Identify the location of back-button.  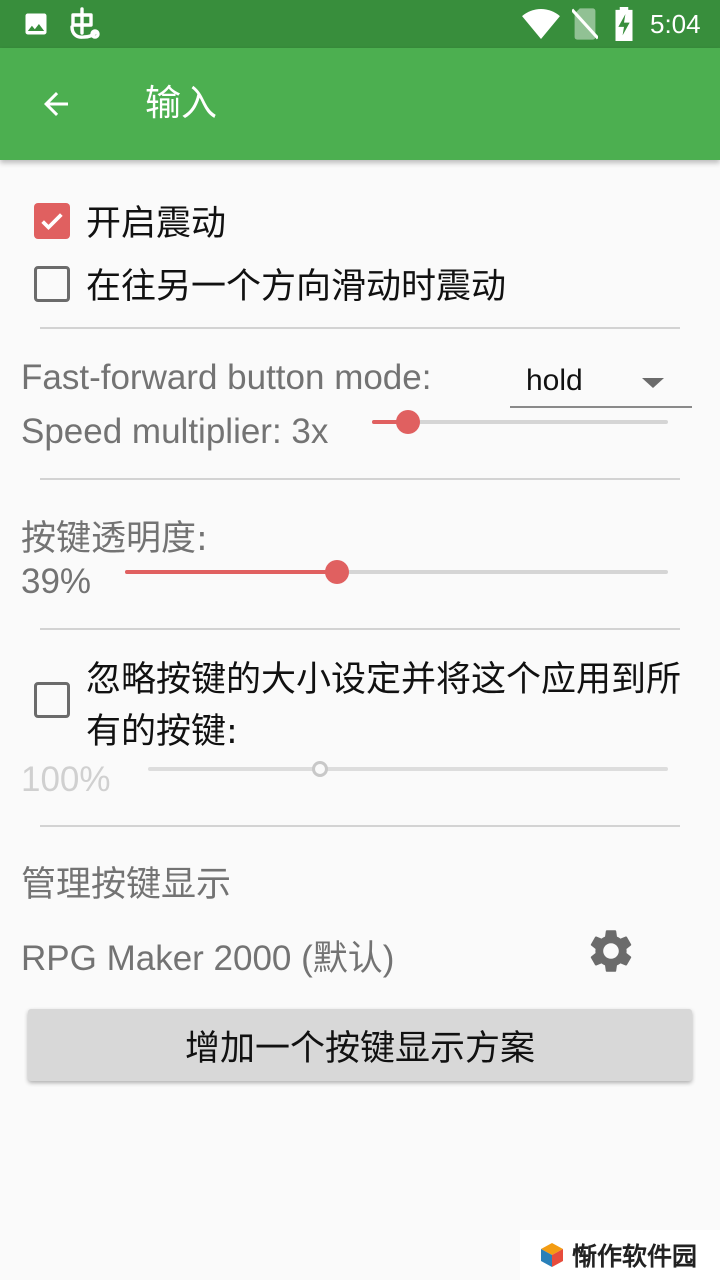
(56, 104).